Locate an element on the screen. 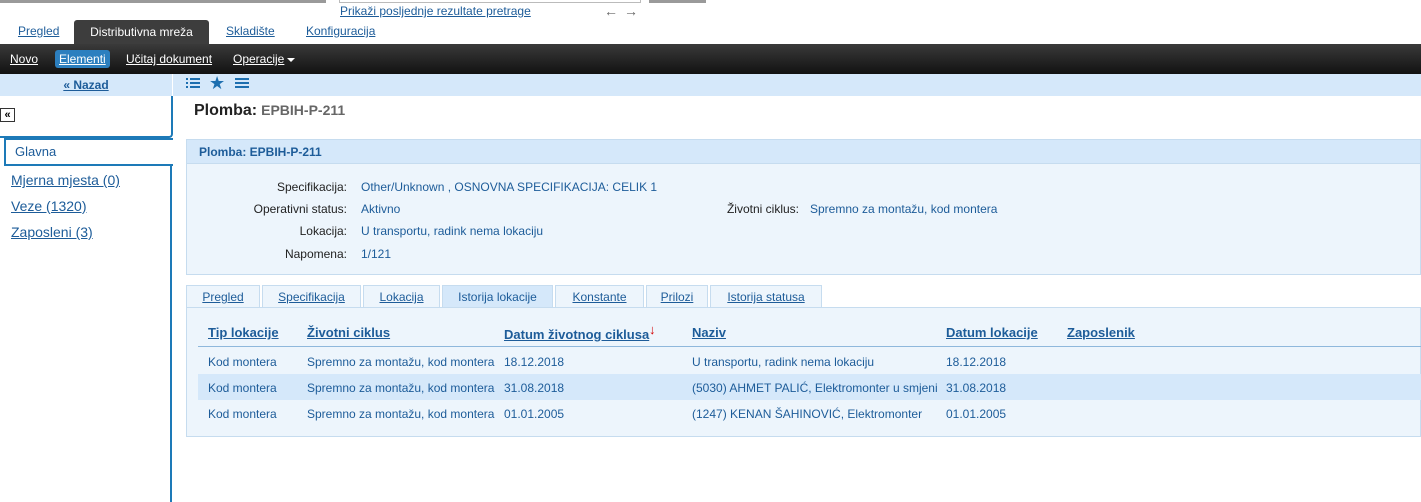 Image resolution: width=1421 pixels, height=502 pixels. tab-lokacija: Lokacija is located at coordinates (401, 296).